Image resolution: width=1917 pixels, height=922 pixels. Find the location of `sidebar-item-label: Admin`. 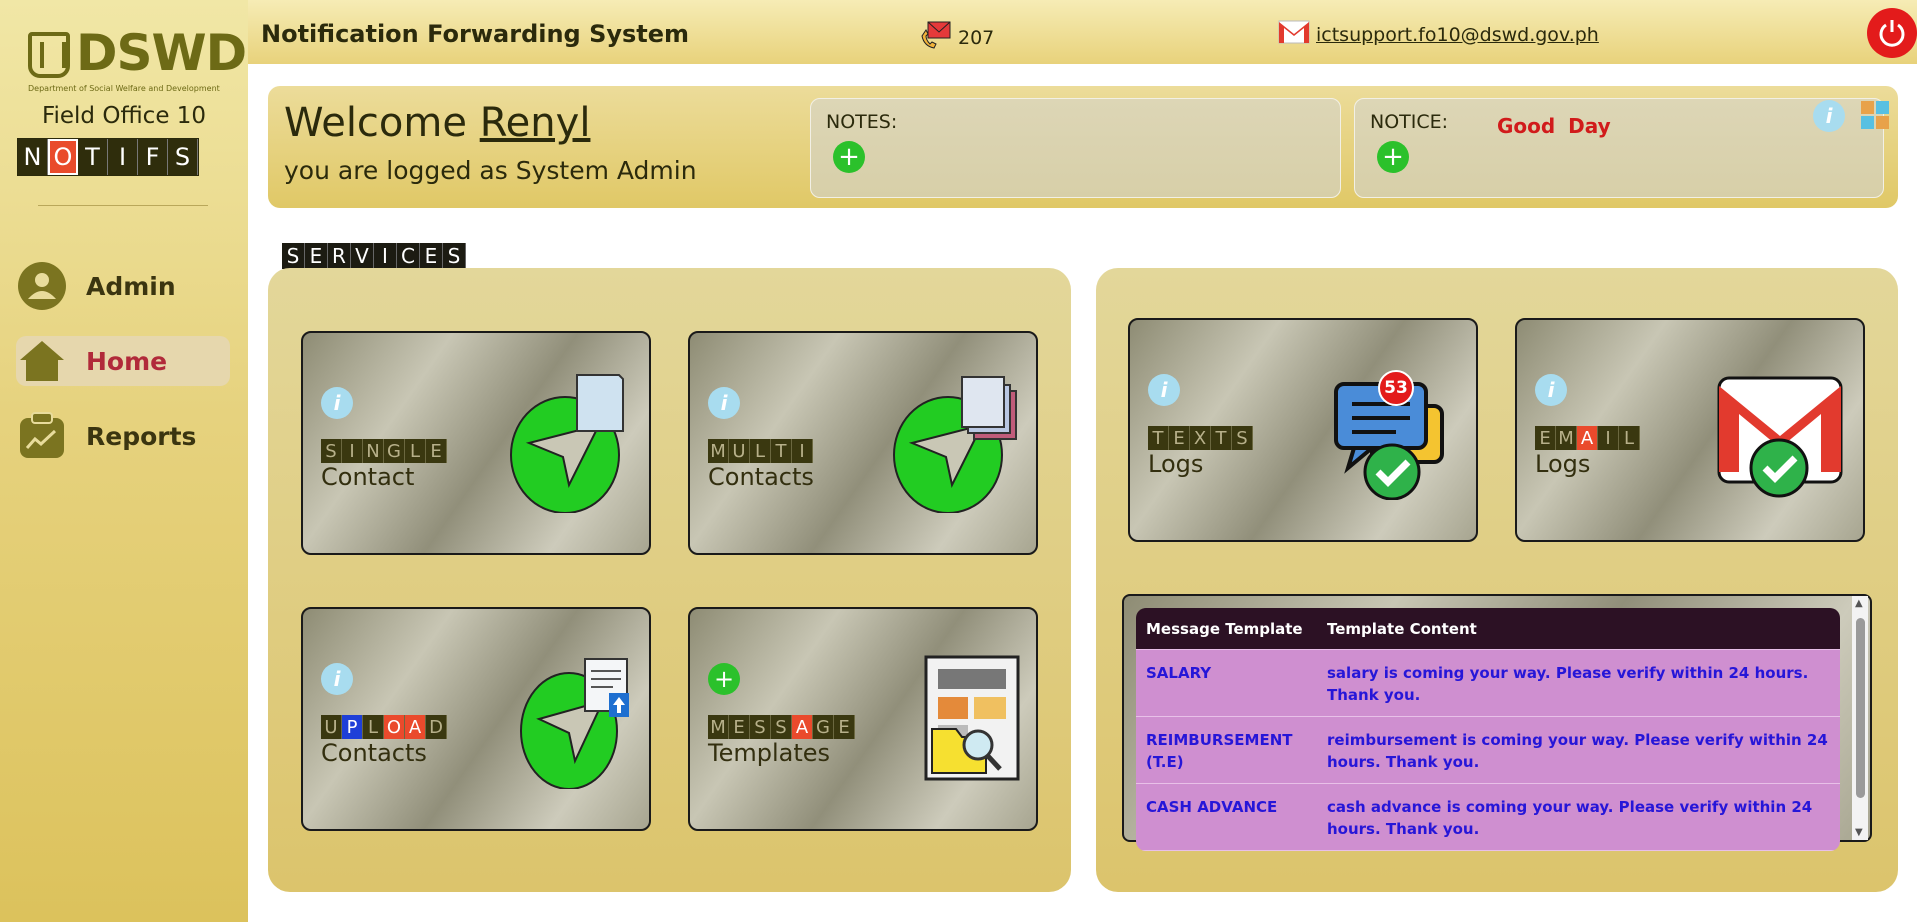

sidebar-item-label: Admin is located at coordinates (131, 286).